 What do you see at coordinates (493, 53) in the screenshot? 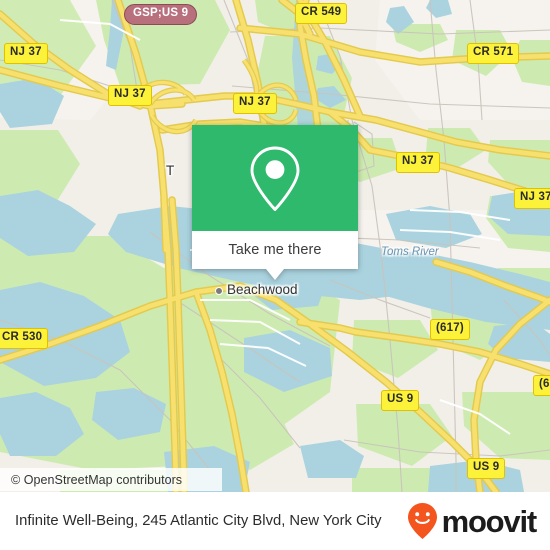
I see `road-shield-cr571: CR 571` at bounding box center [493, 53].